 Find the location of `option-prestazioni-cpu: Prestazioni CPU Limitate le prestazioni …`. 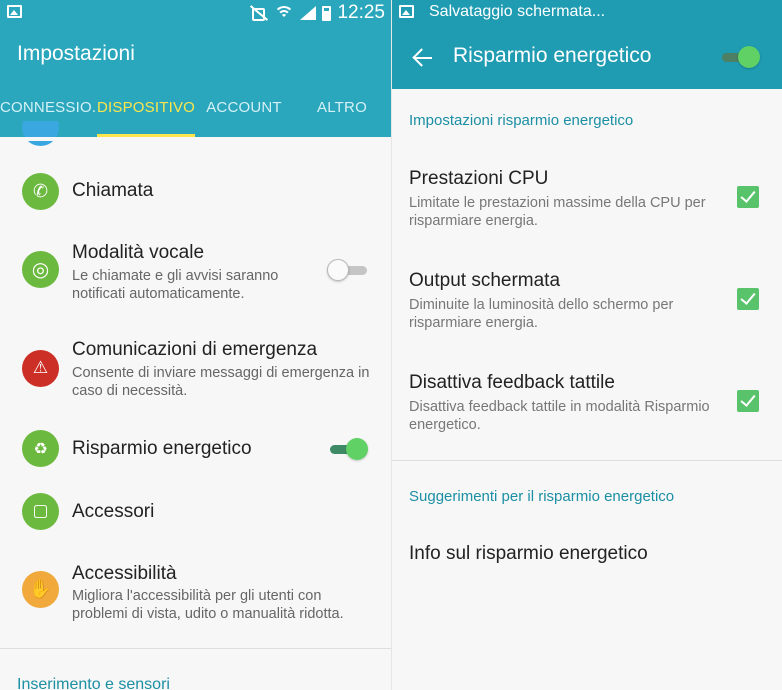

option-prestazioni-cpu: Prestazioni CPU Limitate le prestazioni … is located at coordinates (587, 200).